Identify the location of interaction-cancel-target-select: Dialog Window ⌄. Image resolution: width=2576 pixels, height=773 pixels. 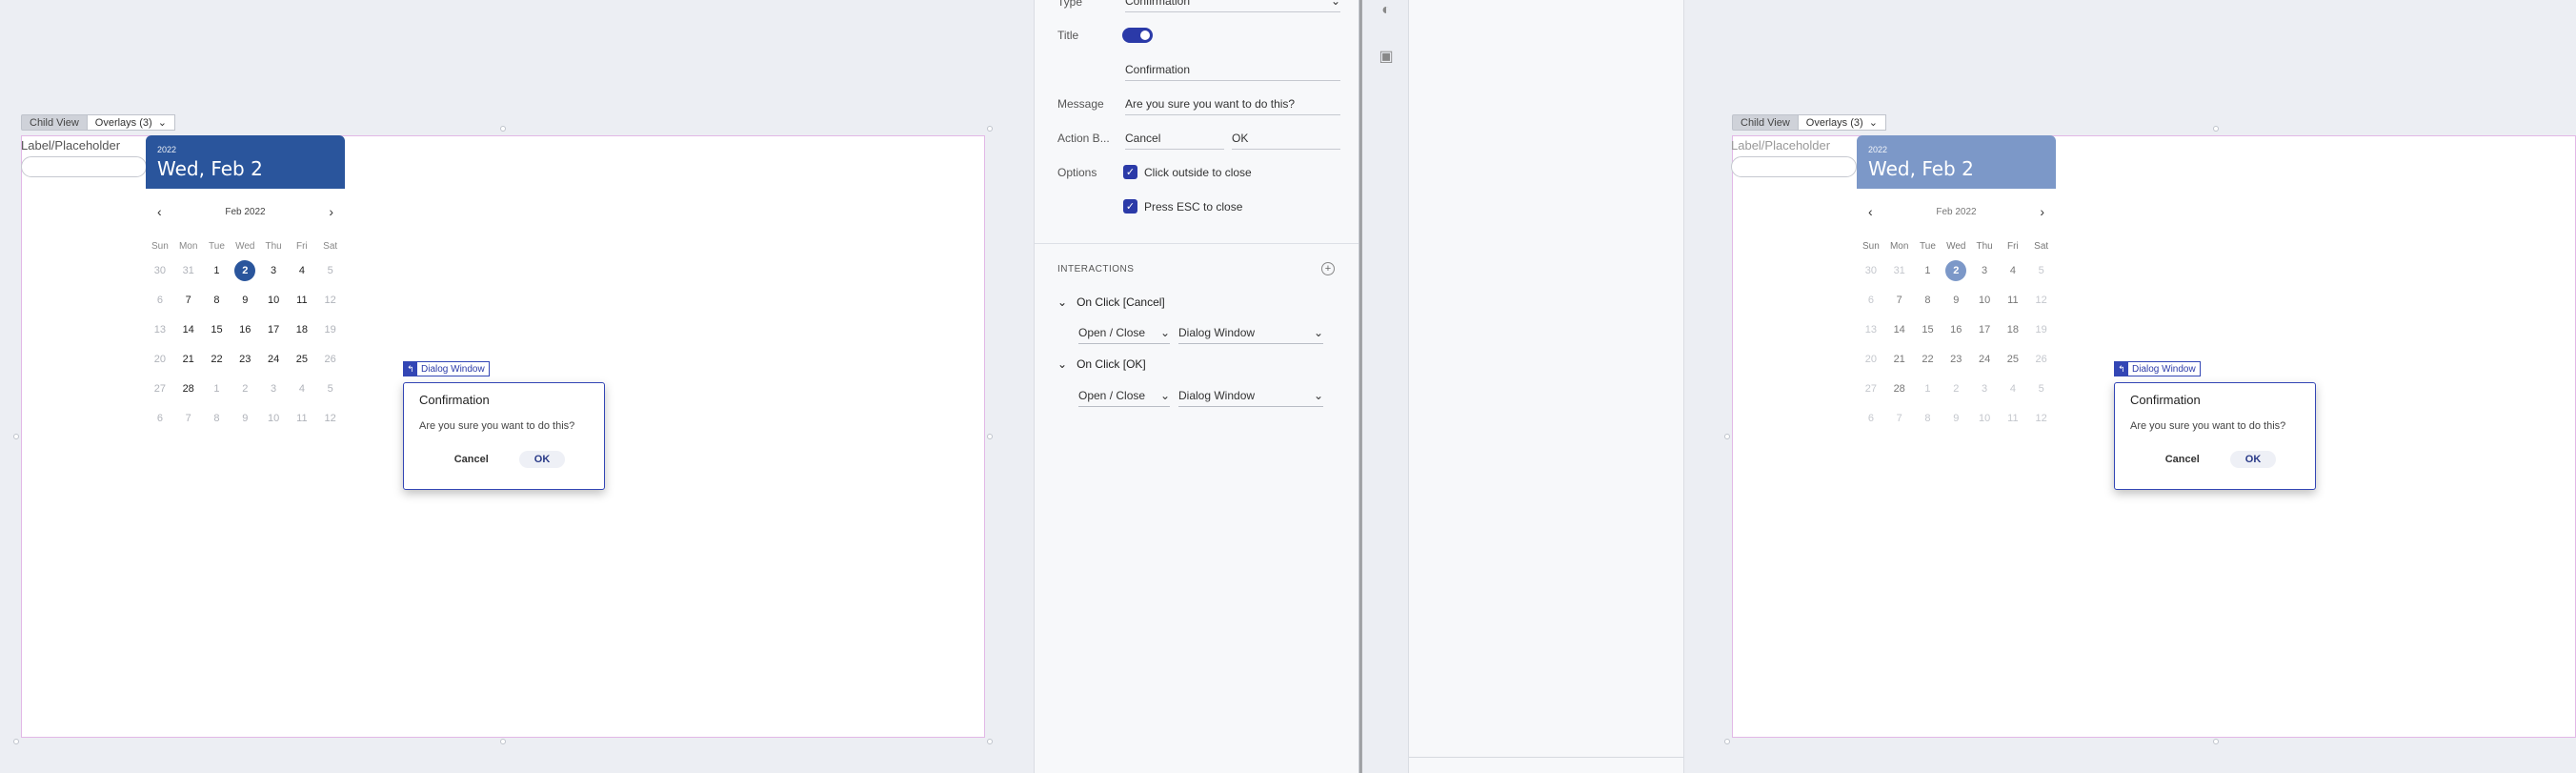
(1250, 335).